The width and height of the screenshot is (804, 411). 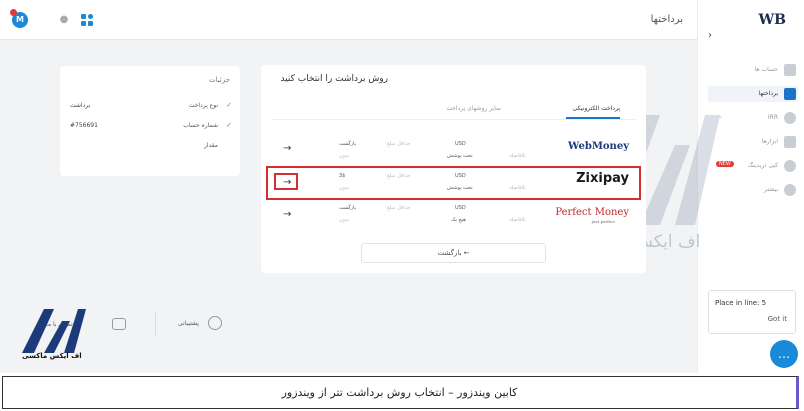 What do you see at coordinates (593, 118) in the screenshot?
I see `active-tab-indicator` at bounding box center [593, 118].